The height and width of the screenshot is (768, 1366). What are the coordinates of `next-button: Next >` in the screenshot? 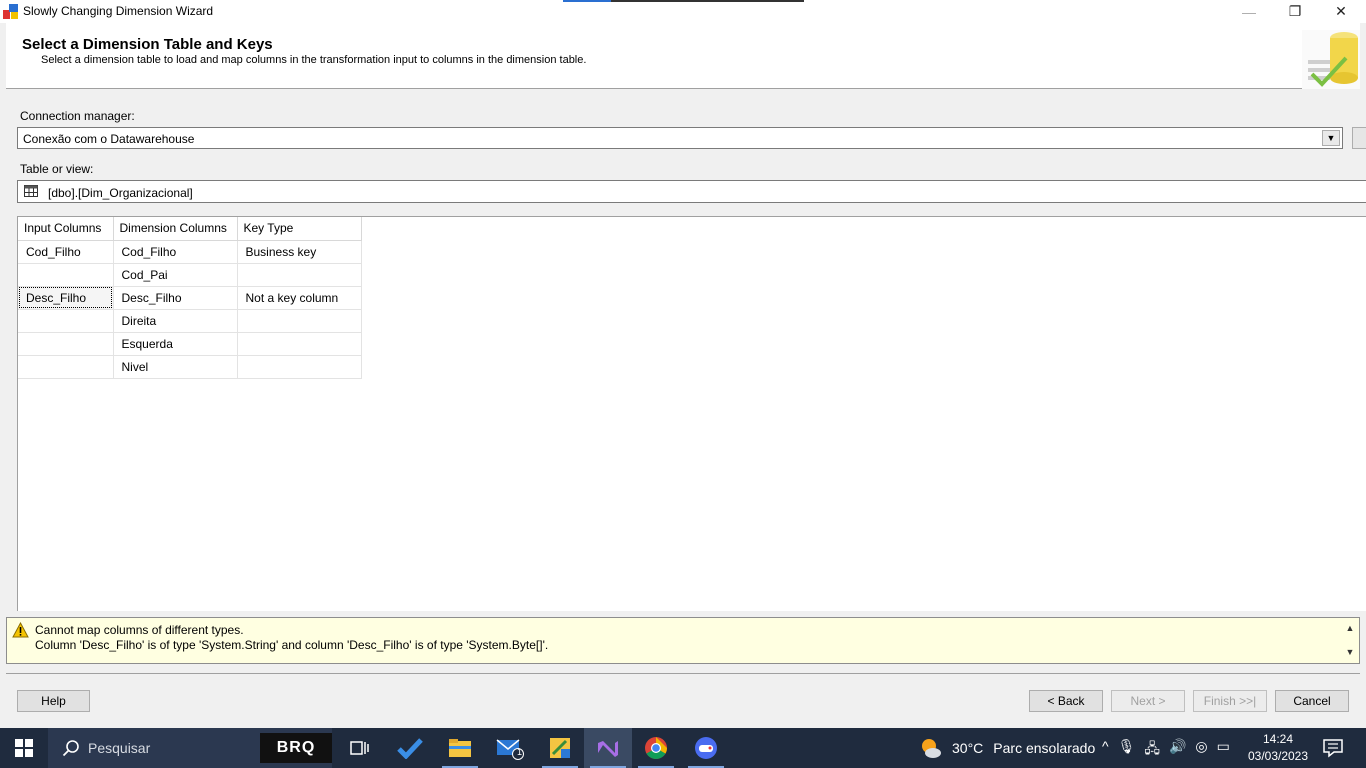 It's located at (1148, 701).